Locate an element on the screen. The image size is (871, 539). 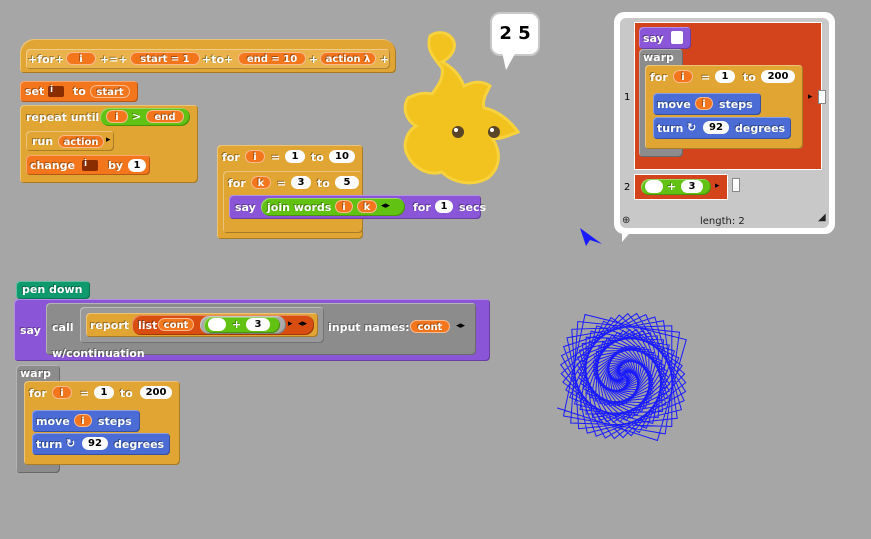
row1-expand-arrow: ▸ is located at coordinates (810, 97).